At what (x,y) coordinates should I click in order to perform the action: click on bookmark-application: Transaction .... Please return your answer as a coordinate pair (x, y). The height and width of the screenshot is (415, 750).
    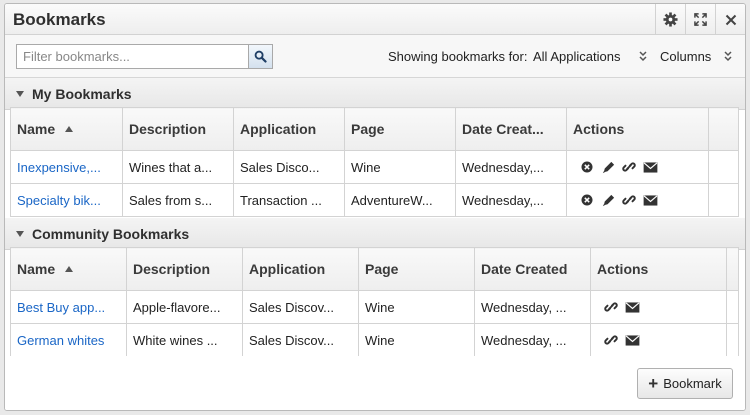
    Looking at the image, I should click on (289, 200).